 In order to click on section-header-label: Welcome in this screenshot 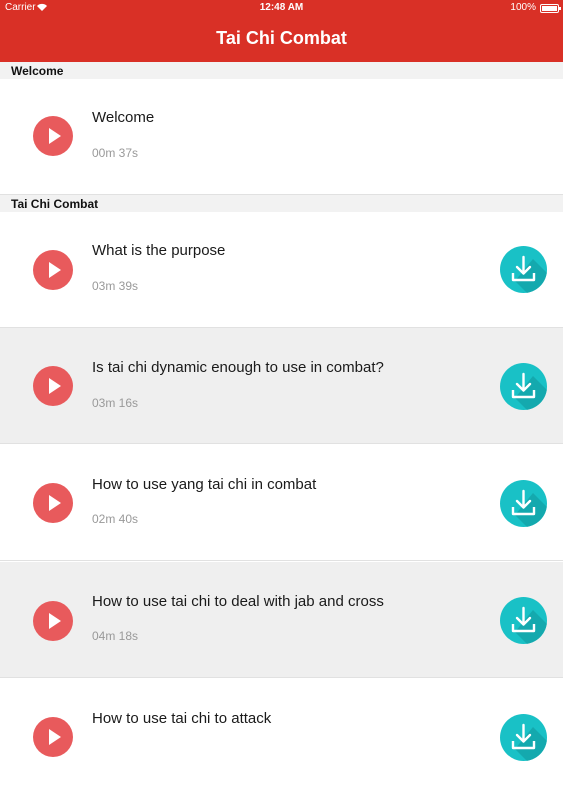, I will do `click(37, 71)`.